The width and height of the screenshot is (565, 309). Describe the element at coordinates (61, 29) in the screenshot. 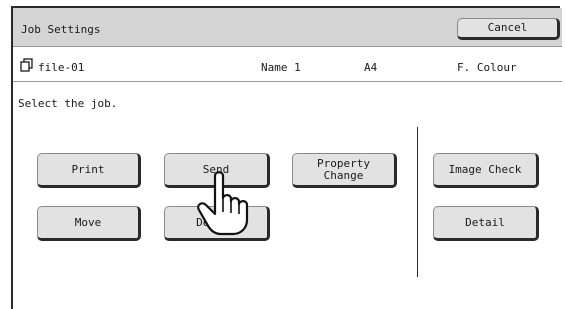

I see `screen-title: Job Settings` at that location.